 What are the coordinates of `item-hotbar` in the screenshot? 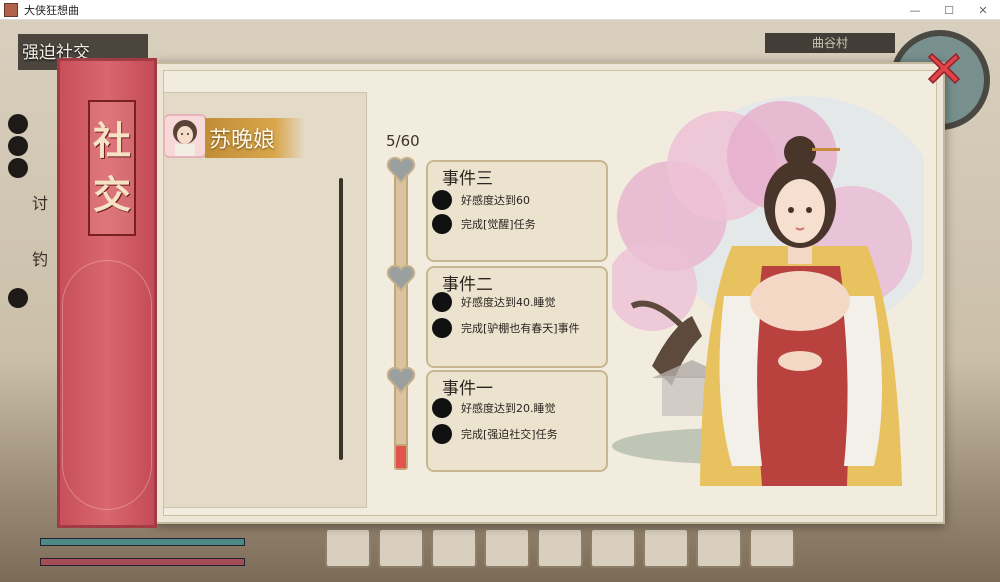 It's located at (590, 549).